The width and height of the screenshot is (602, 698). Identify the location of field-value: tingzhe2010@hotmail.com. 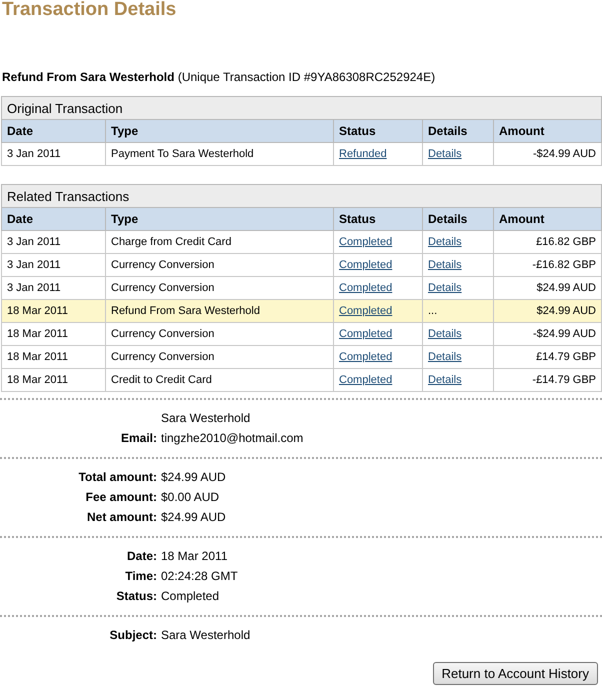
(232, 438).